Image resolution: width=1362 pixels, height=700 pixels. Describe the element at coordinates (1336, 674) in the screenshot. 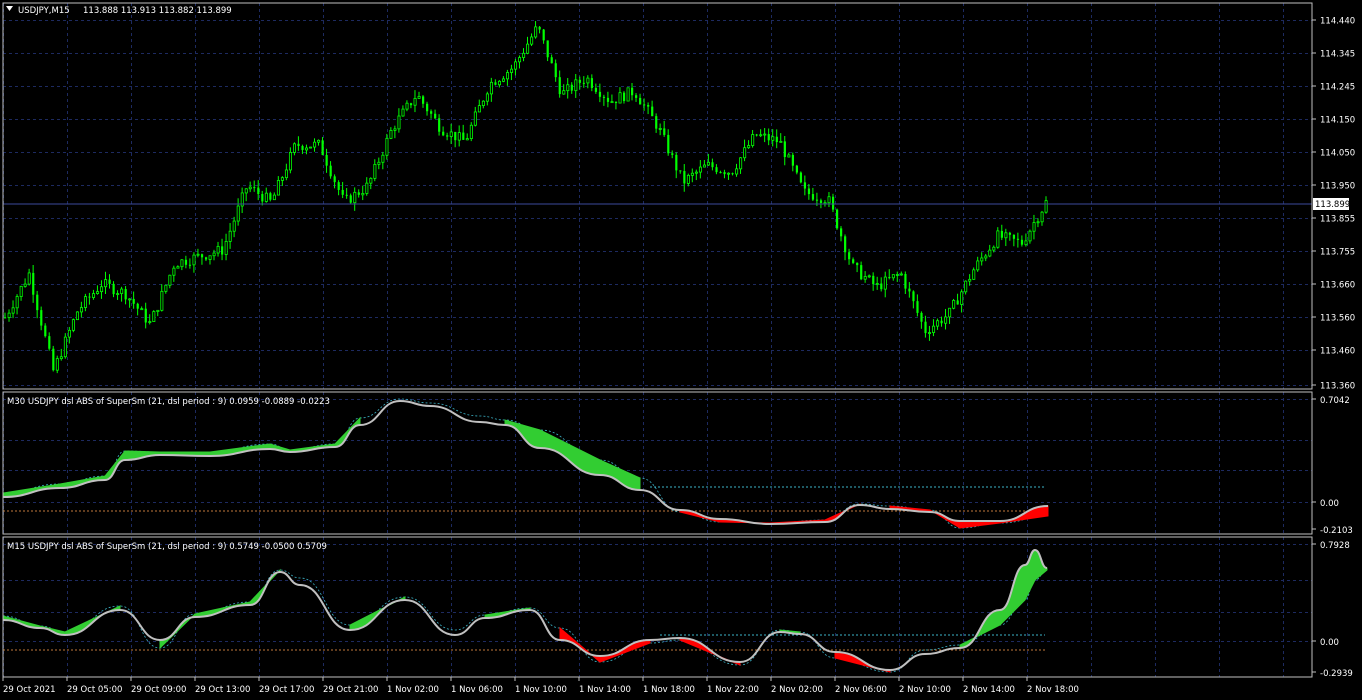

I see `indicator-2-scale-min: -0.2939` at that location.